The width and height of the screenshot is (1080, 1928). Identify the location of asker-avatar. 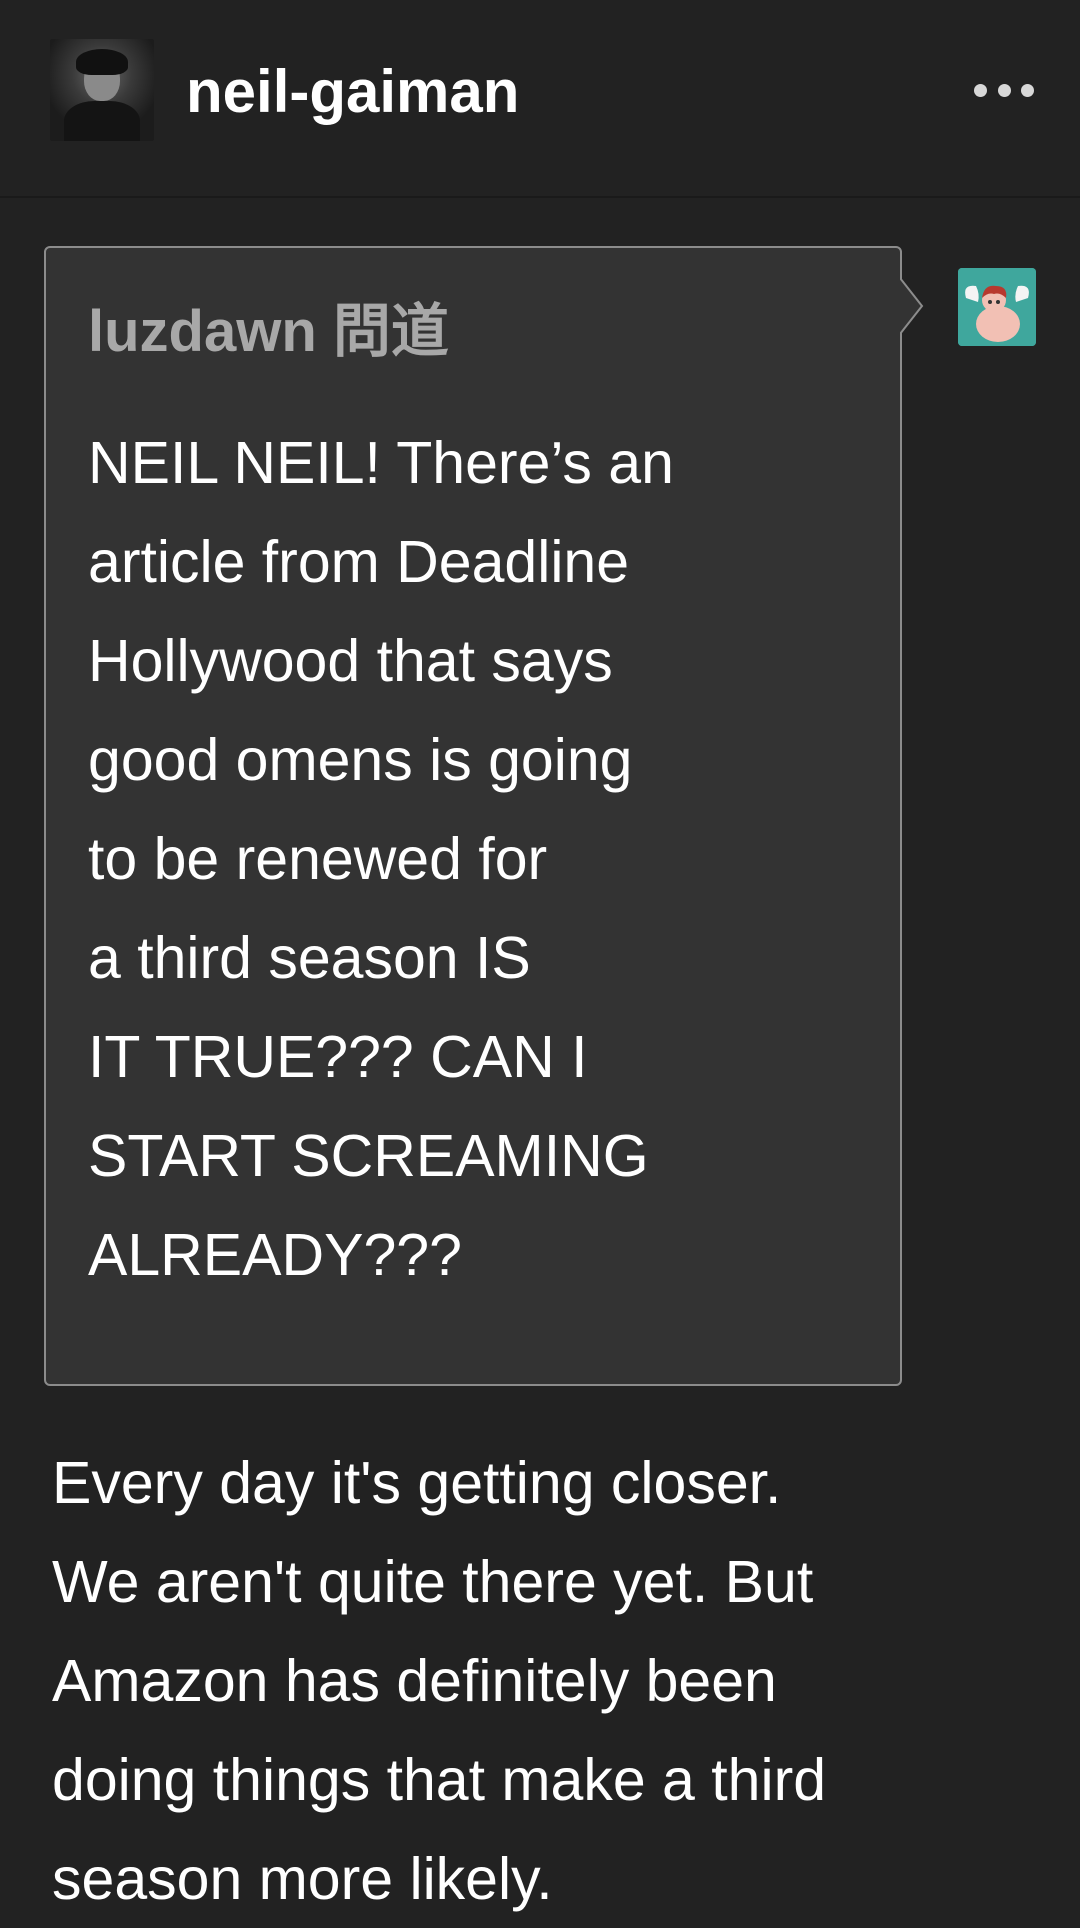
(997, 307).